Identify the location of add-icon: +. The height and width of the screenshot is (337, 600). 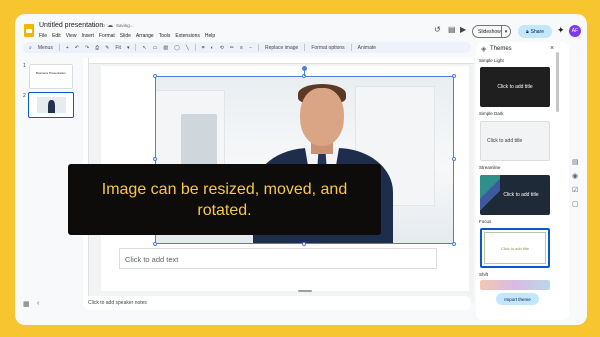
(67, 48).